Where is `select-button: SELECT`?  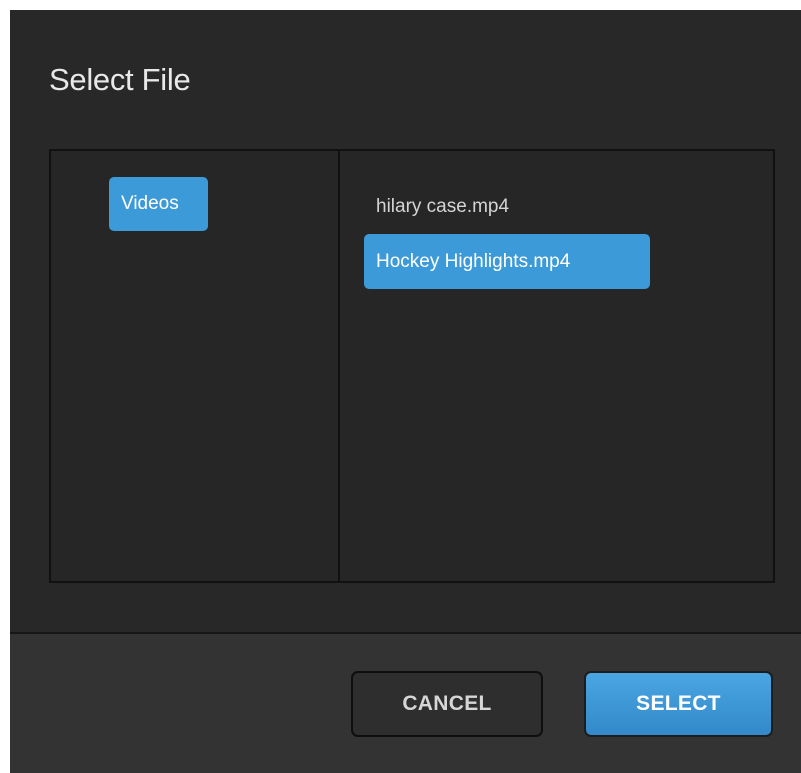
select-button: SELECT is located at coordinates (678, 704).